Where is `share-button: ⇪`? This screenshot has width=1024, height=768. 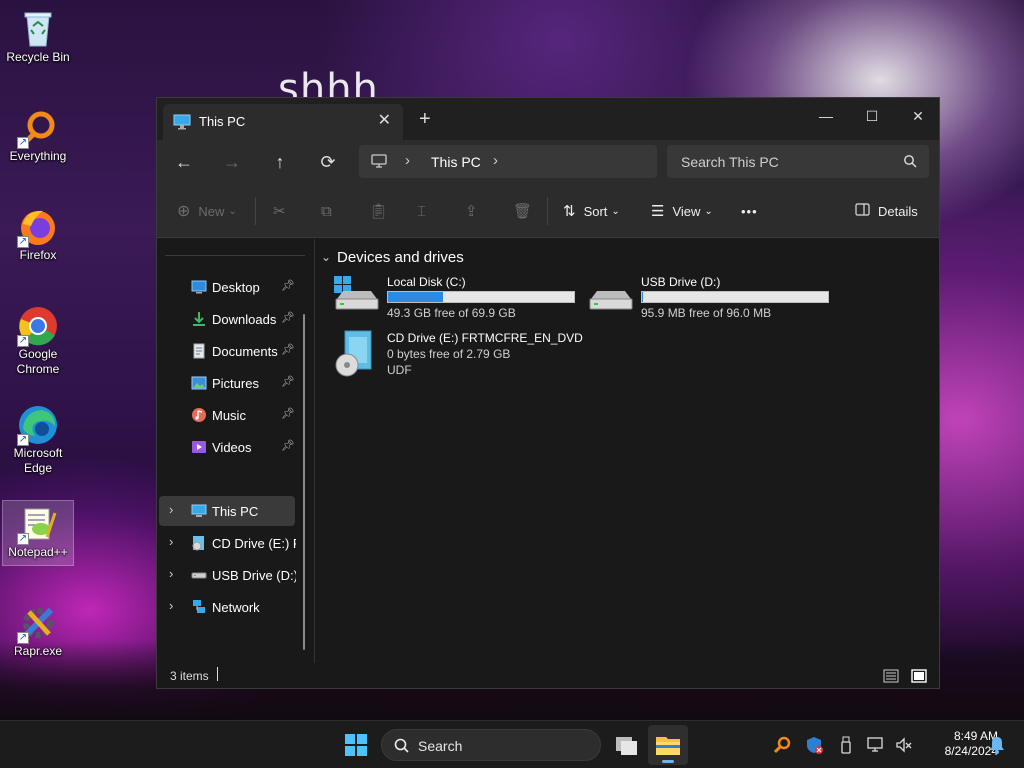
share-button: ⇪ is located at coordinates (471, 211).